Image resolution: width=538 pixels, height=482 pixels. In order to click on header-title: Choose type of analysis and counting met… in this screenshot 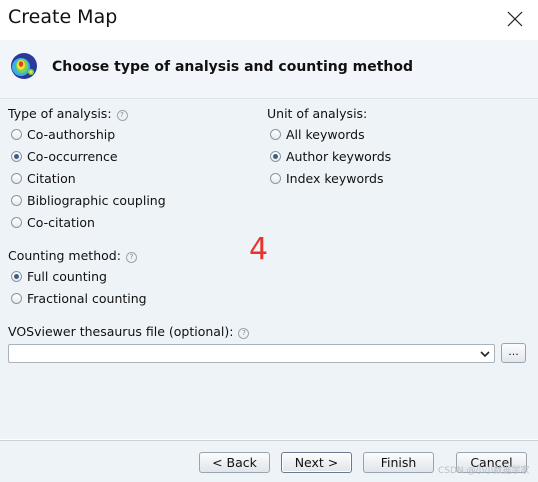, I will do `click(232, 67)`.